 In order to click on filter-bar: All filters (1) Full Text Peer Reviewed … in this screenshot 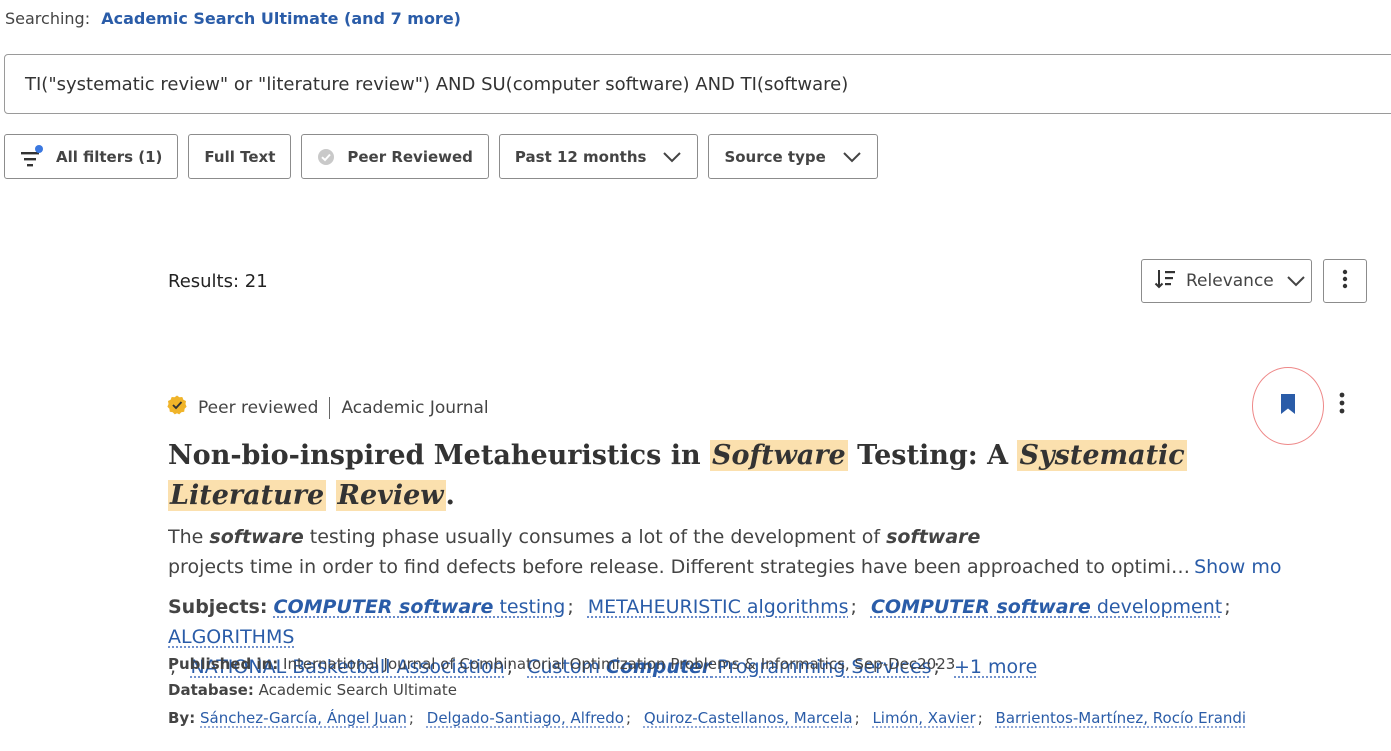, I will do `click(441, 156)`.